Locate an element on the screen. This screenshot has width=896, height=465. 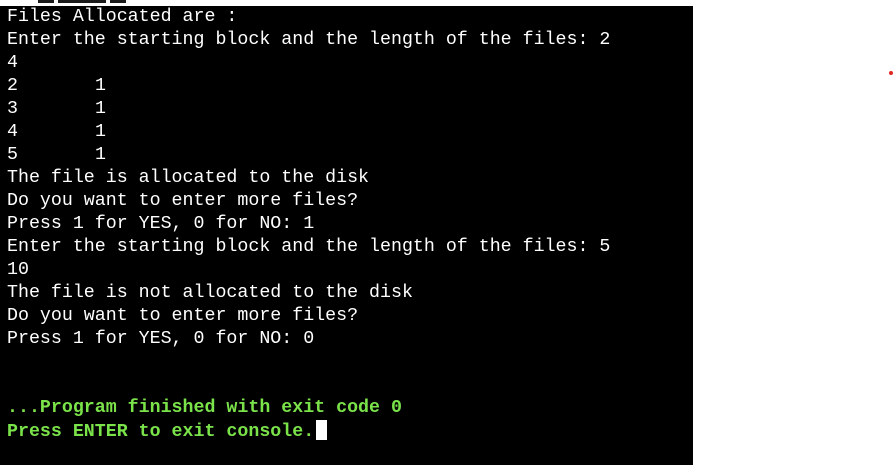
exit-message: ...Program finished with exit code 0 is located at coordinates (204, 408).